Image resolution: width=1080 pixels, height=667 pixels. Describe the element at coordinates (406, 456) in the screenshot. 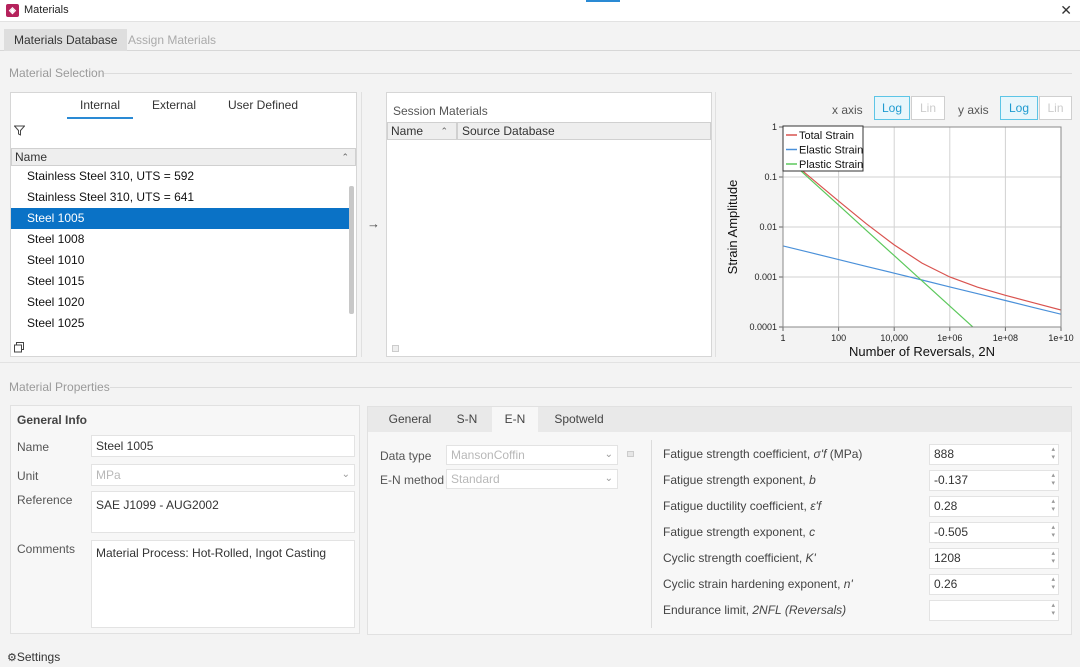

I see `data-type-label: Data type` at that location.